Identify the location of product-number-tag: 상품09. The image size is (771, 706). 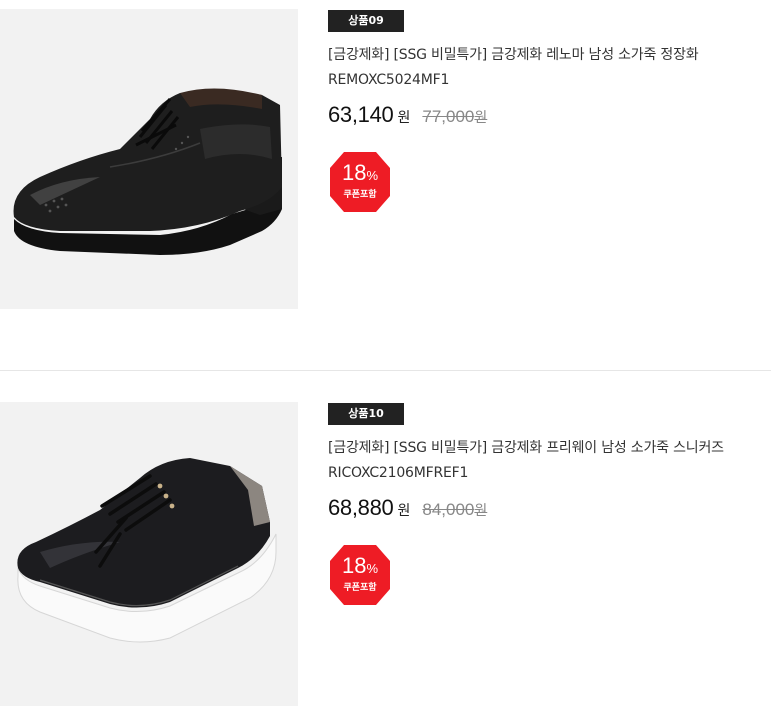
(366, 21).